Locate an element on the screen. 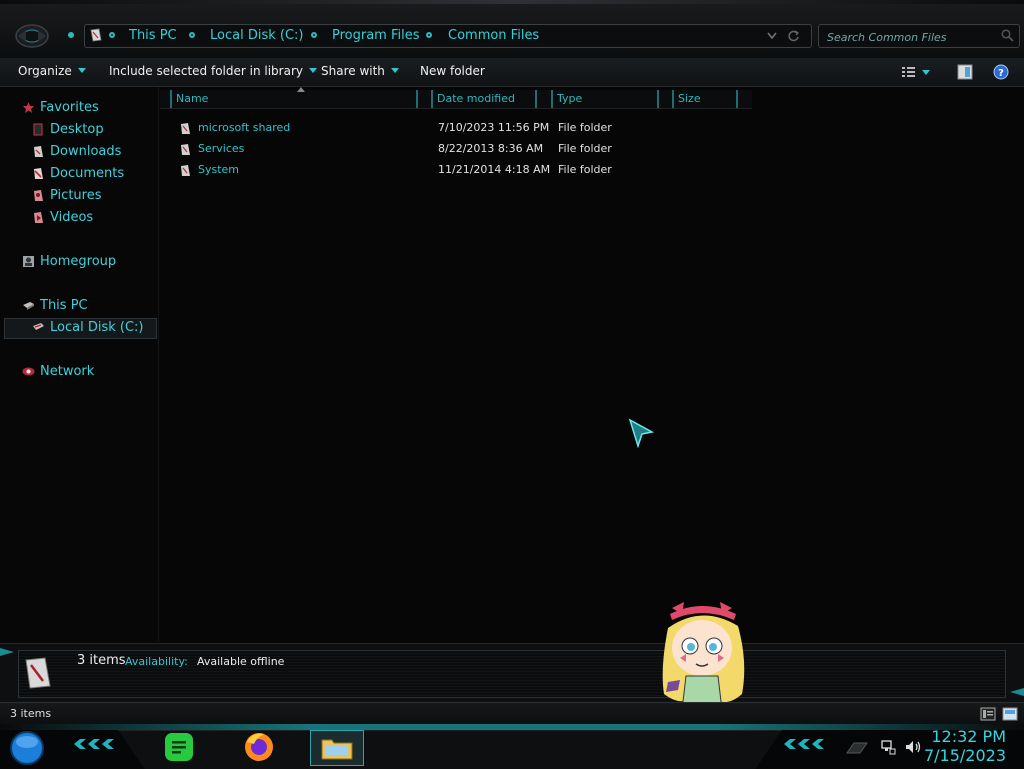  include-in-library-button: Include selected folder in library is located at coordinates (213, 71).